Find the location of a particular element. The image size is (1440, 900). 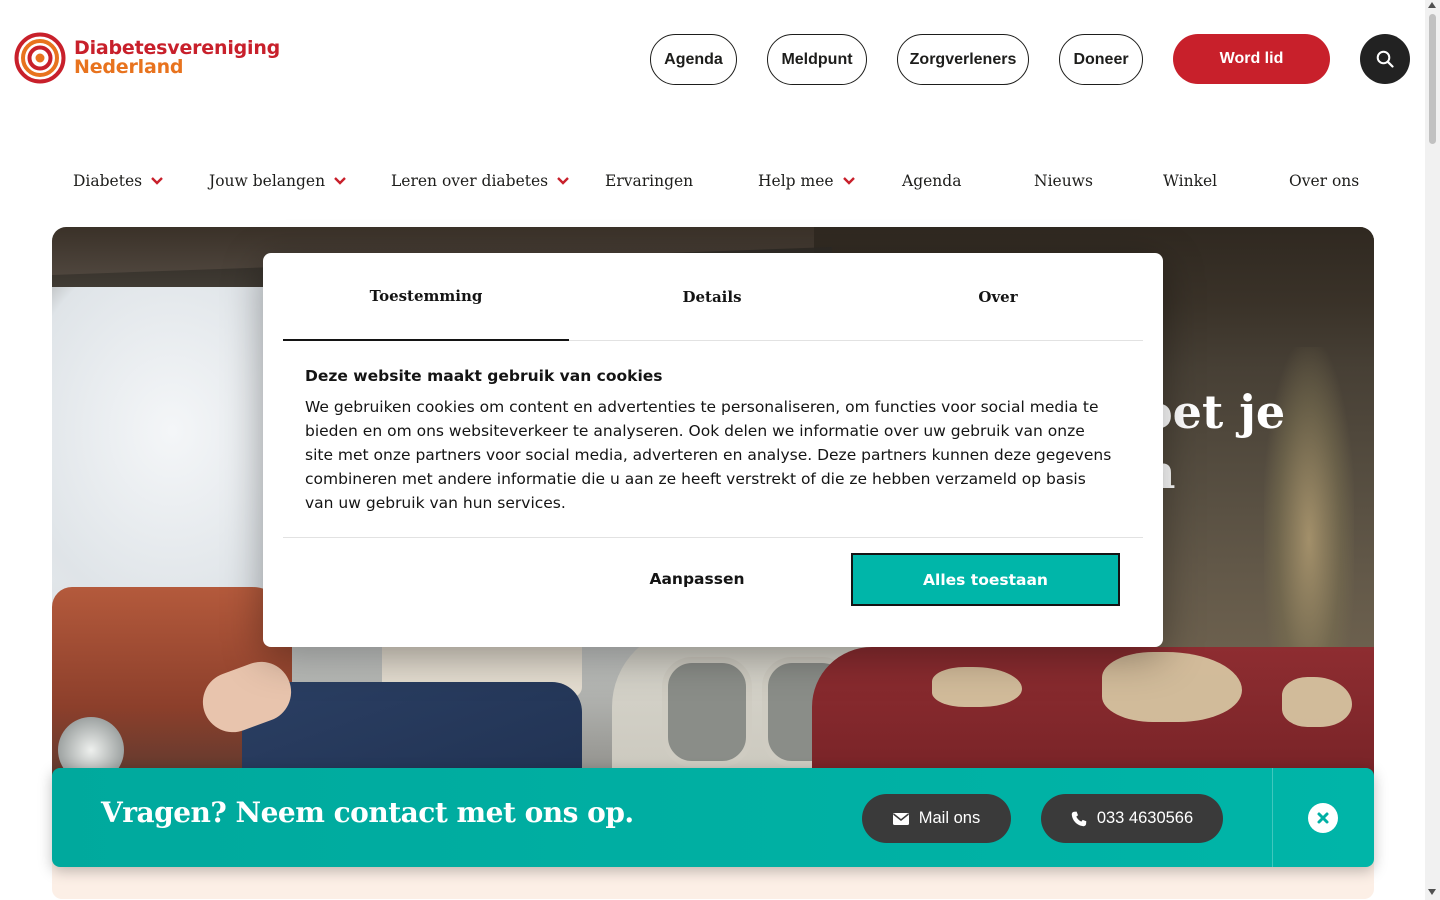

cookie-divider is located at coordinates (713, 537).